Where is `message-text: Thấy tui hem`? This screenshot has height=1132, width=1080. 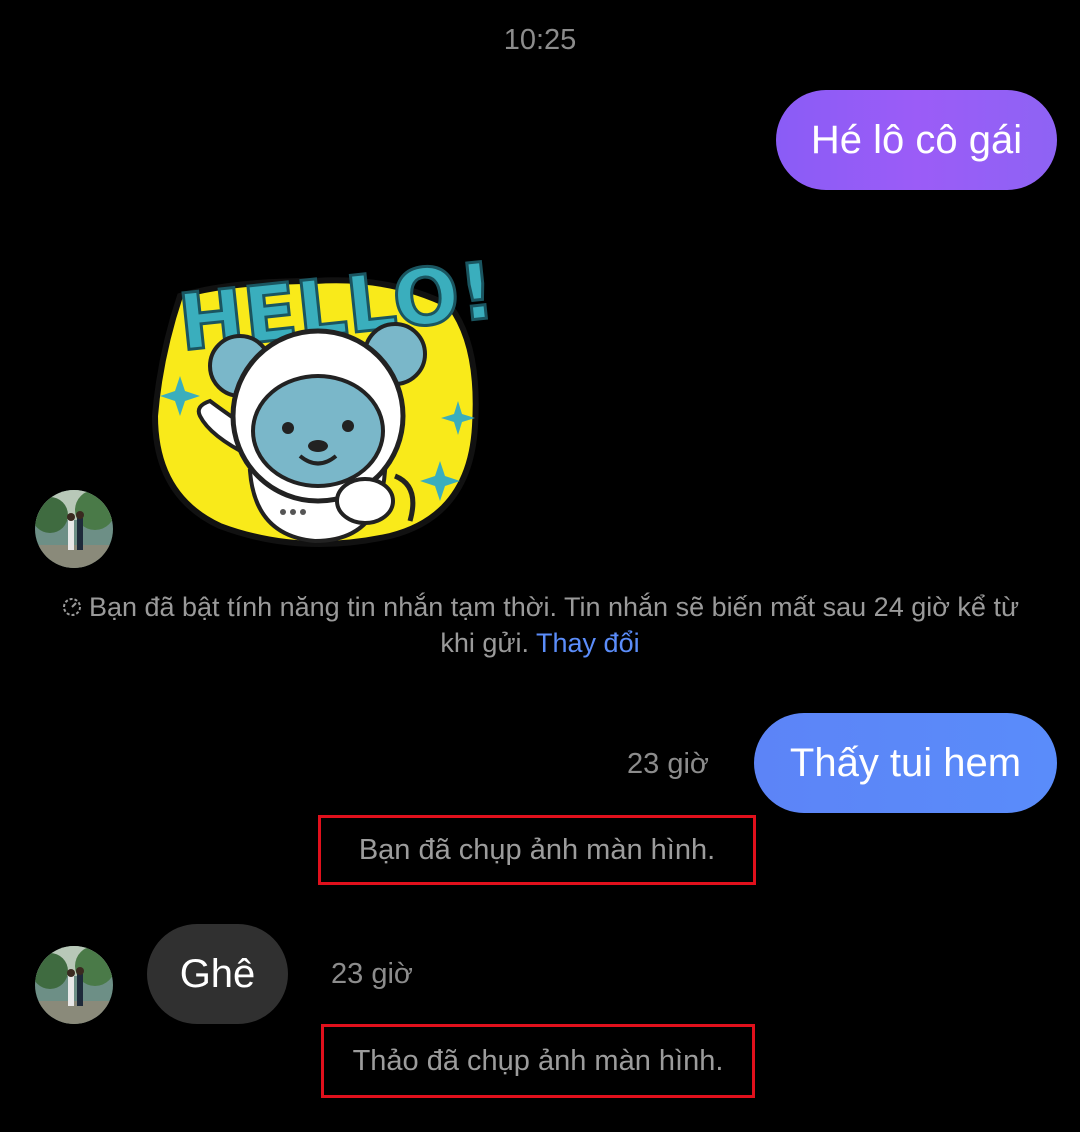
message-text: Thấy tui hem is located at coordinates (905, 762).